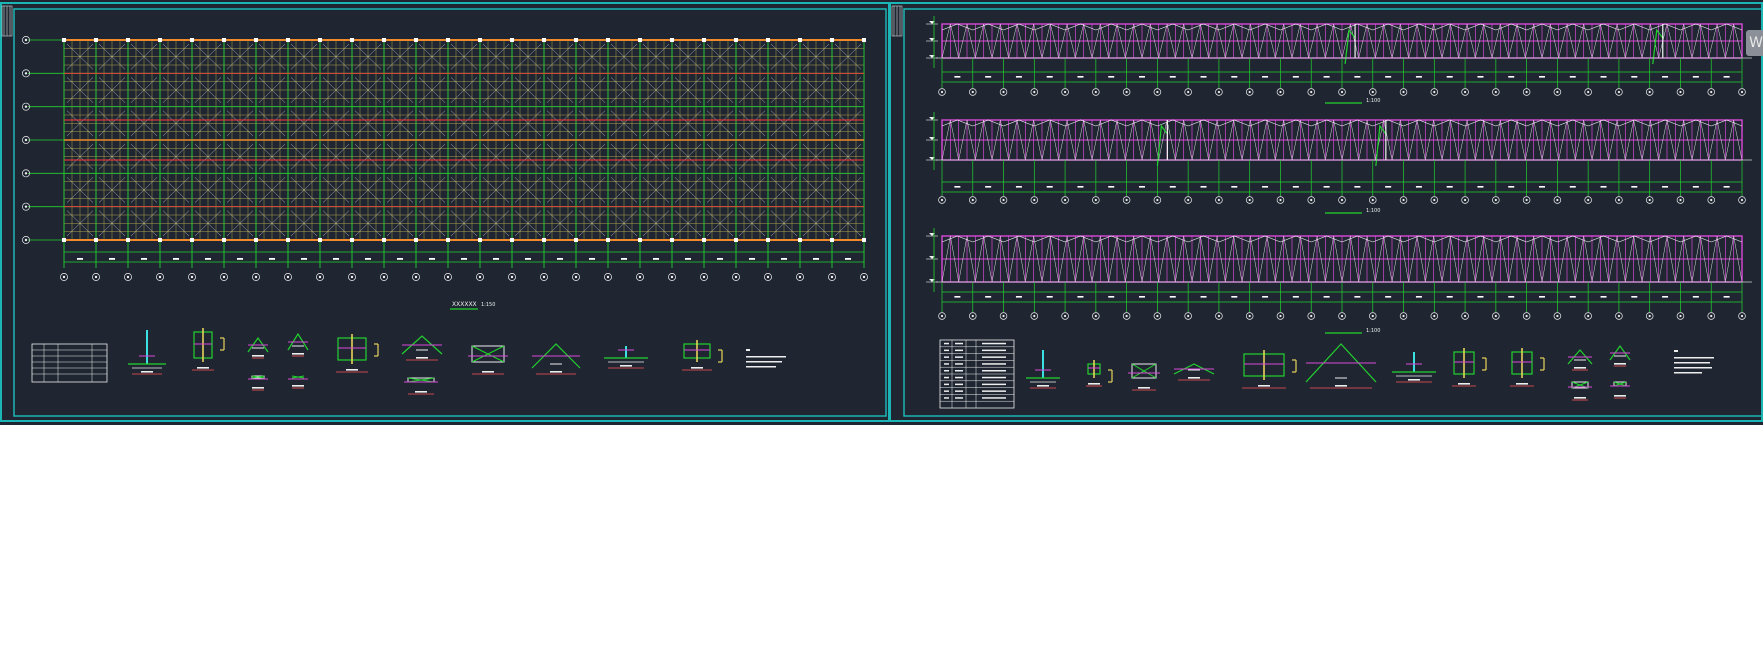  What do you see at coordinates (488, 305) in the screenshot?
I see `plan-scale: 1:150` at bounding box center [488, 305].